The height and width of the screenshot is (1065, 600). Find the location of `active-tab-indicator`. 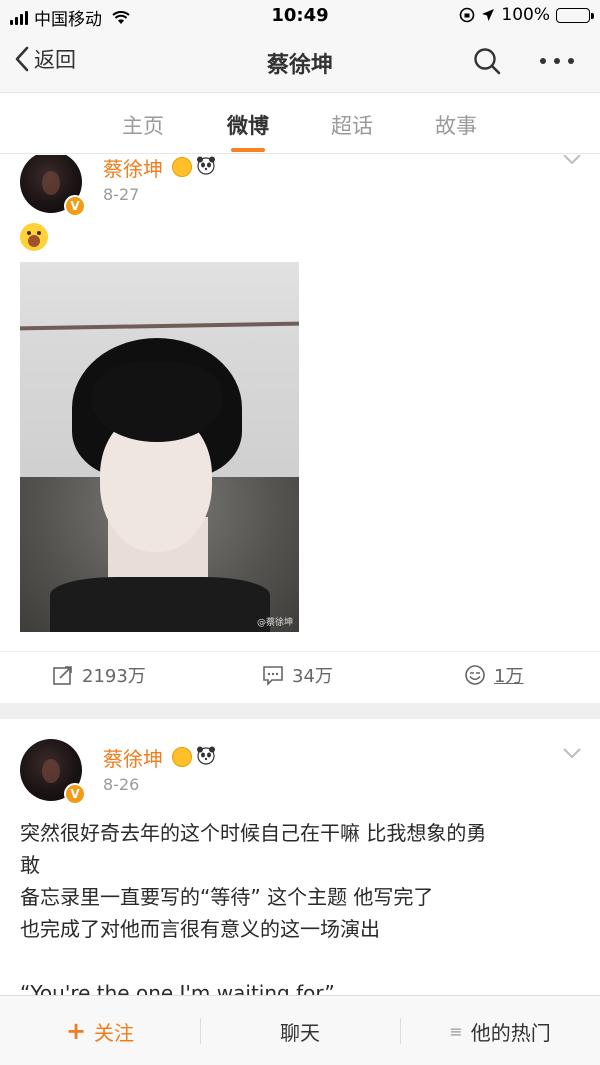

active-tab-indicator is located at coordinates (248, 150).